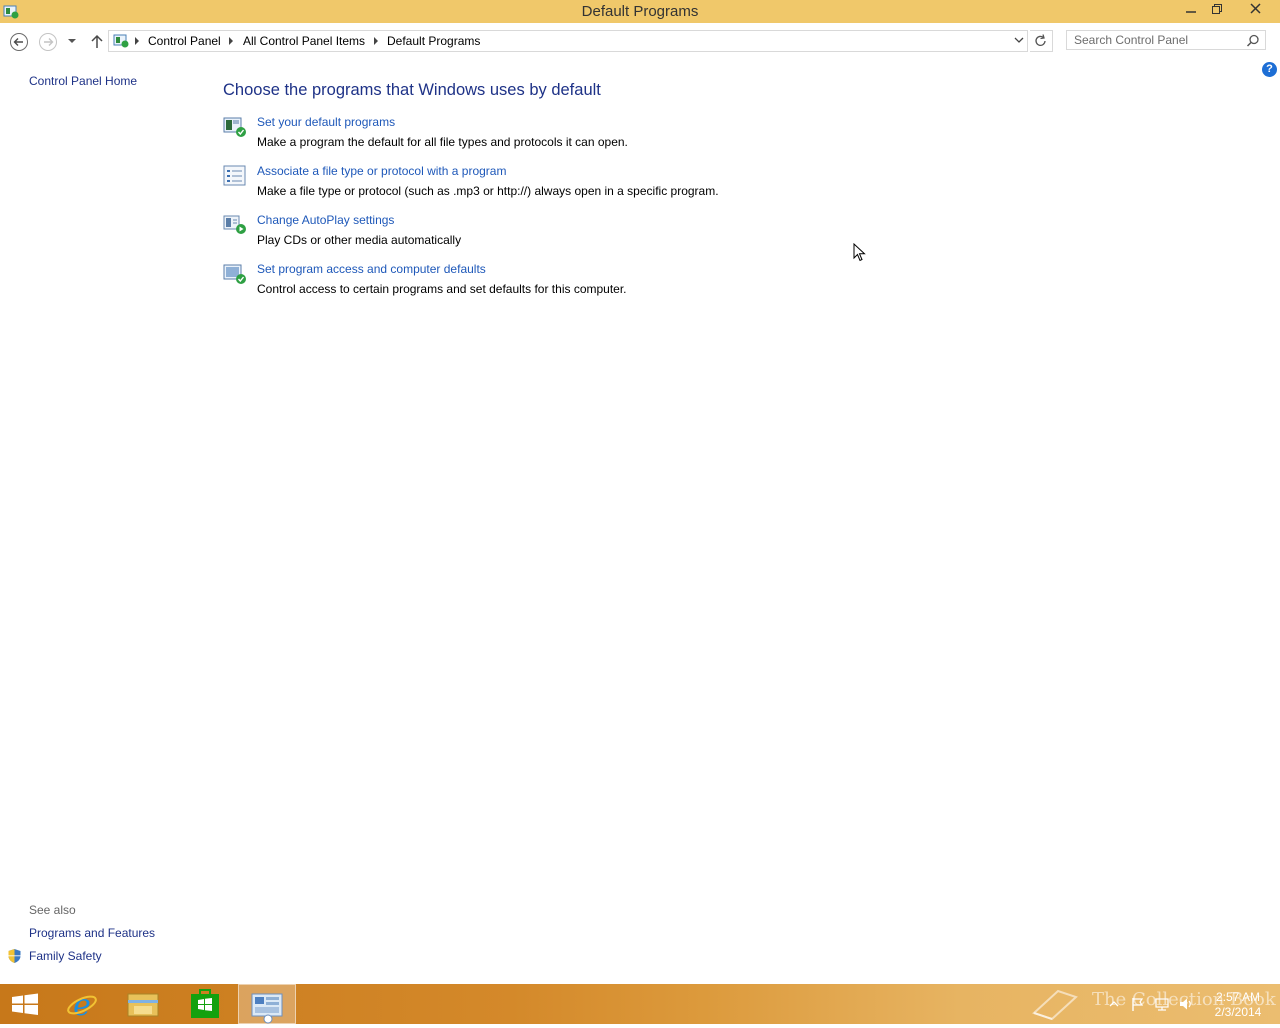  Describe the element at coordinates (1269, 69) in the screenshot. I see `help-icon: ?` at that location.